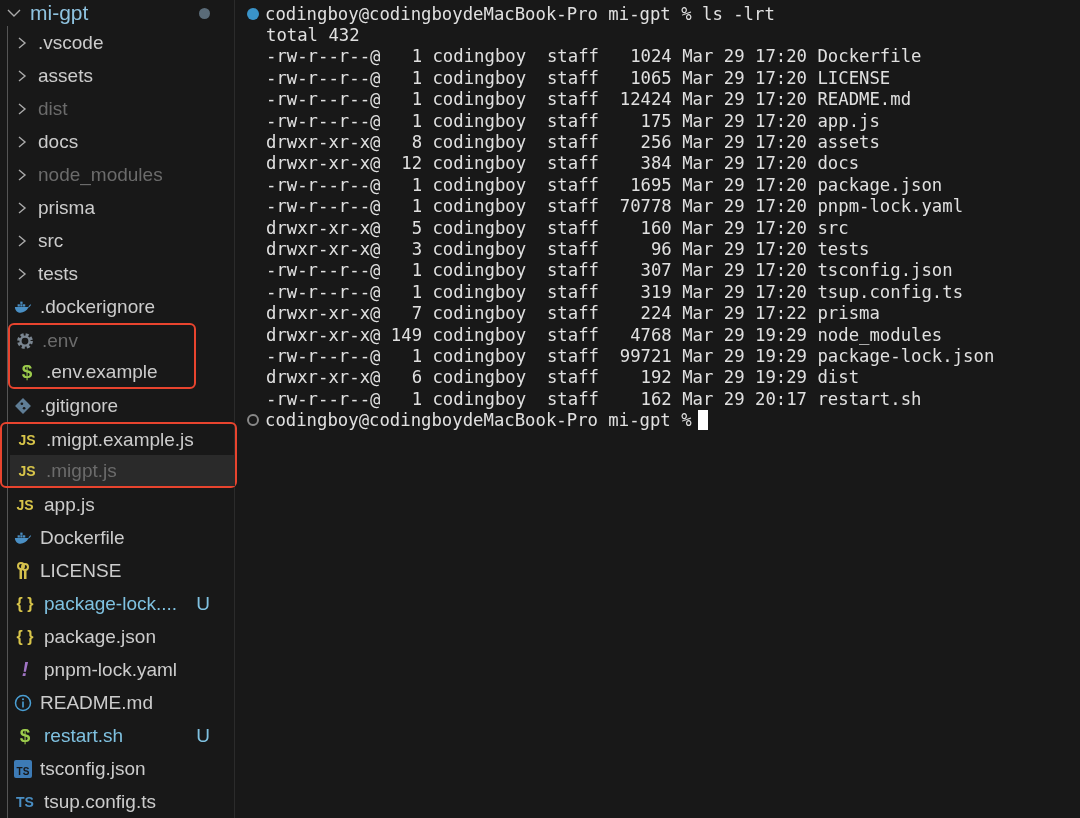  I want to click on terminal-output: -rw-r--r--@ 1 codingboy staff 307 Mar 29 17:20 tsconfig.json, so click(609, 270).